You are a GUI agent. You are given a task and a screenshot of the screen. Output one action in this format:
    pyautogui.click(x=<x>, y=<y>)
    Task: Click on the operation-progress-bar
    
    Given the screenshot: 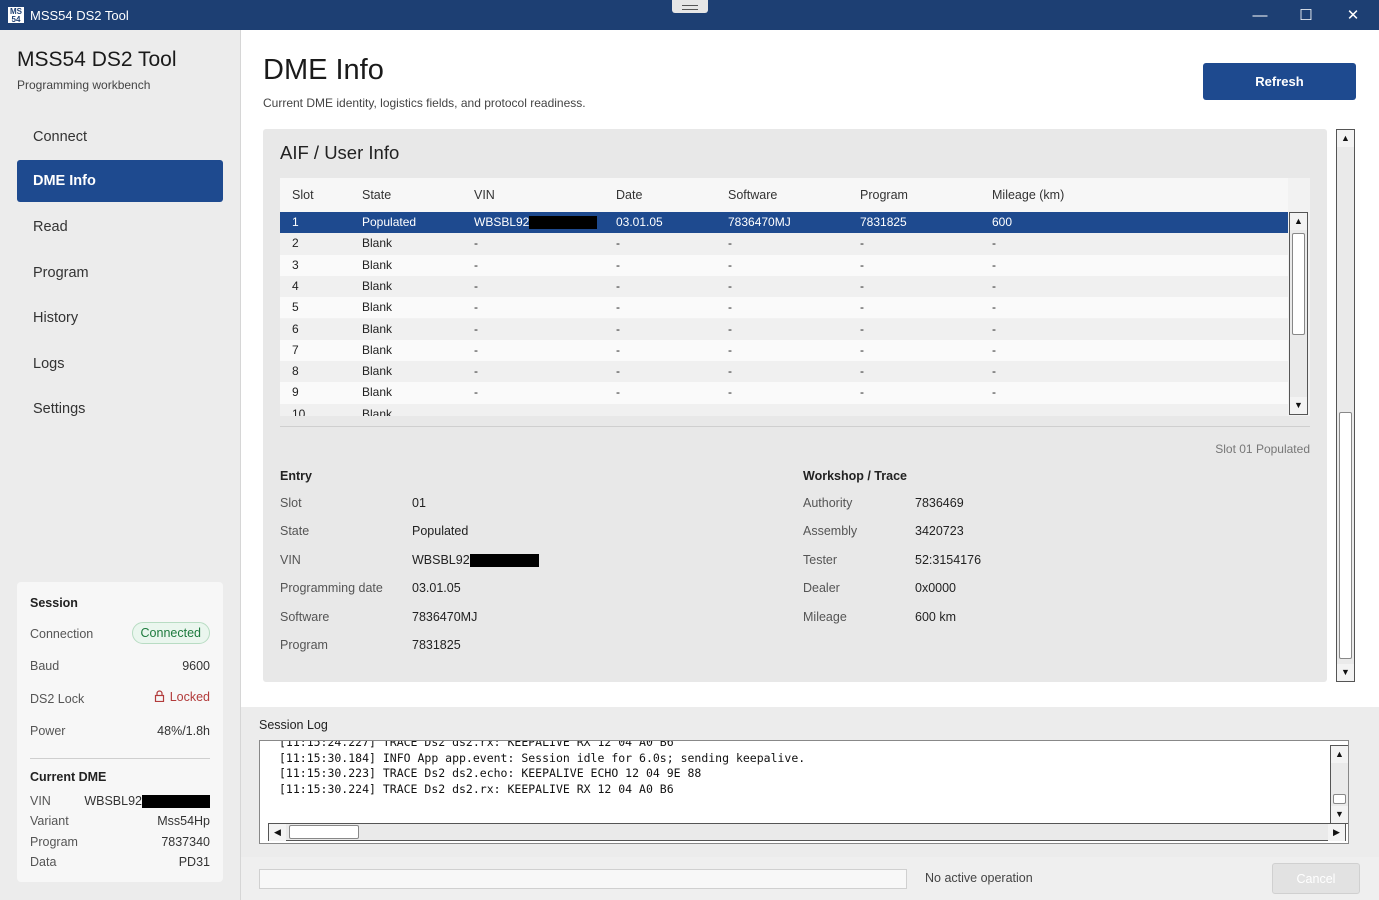 What is the action you would take?
    pyautogui.click(x=583, y=879)
    